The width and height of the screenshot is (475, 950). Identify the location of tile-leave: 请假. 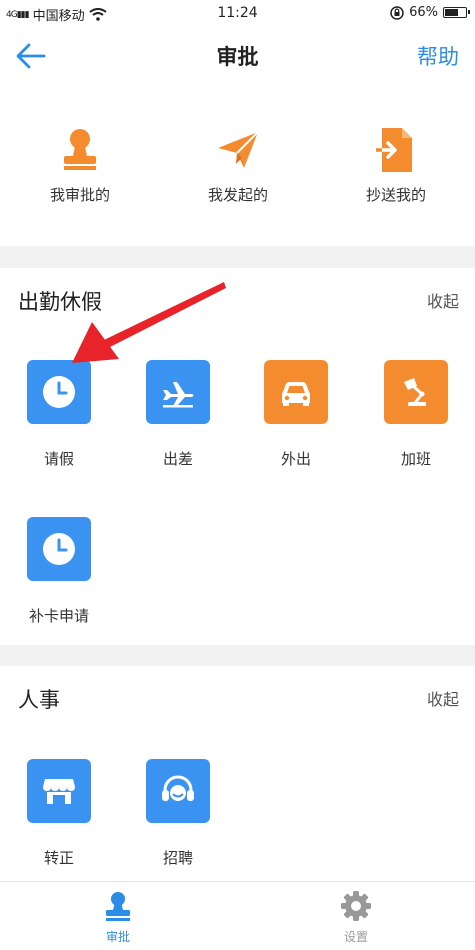
(59, 414).